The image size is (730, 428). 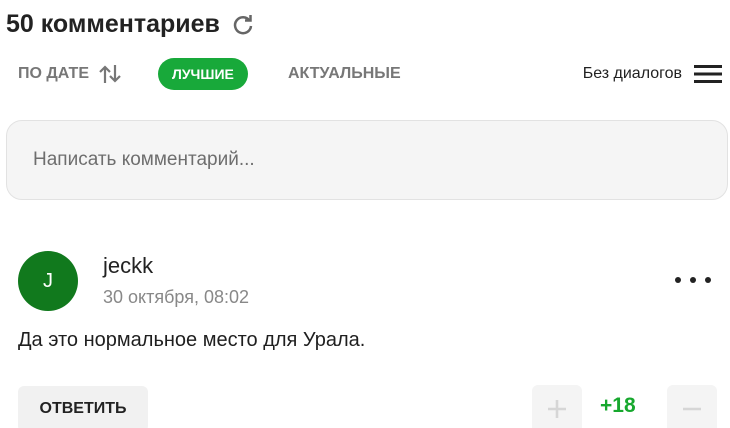 I want to click on refresh-icon, so click(x=243, y=25).